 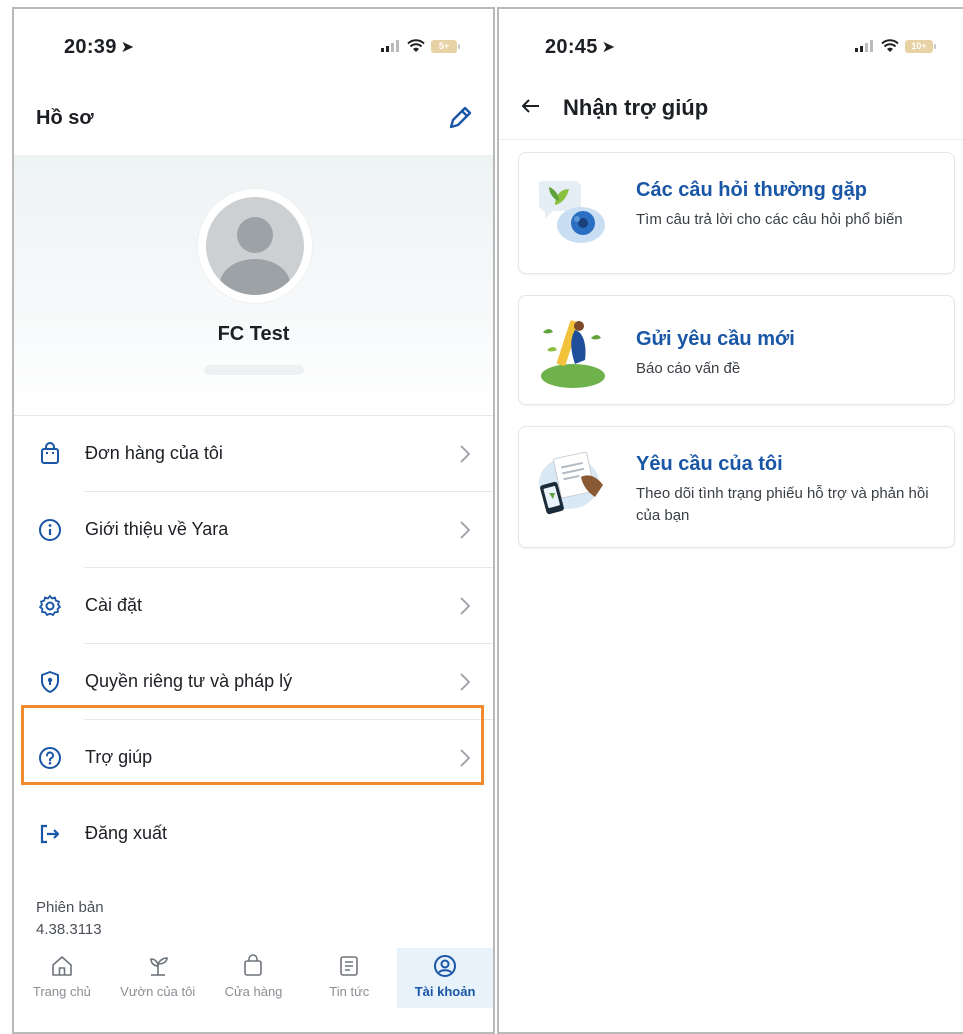 What do you see at coordinates (445, 966) in the screenshot?
I see `account-icon` at bounding box center [445, 966].